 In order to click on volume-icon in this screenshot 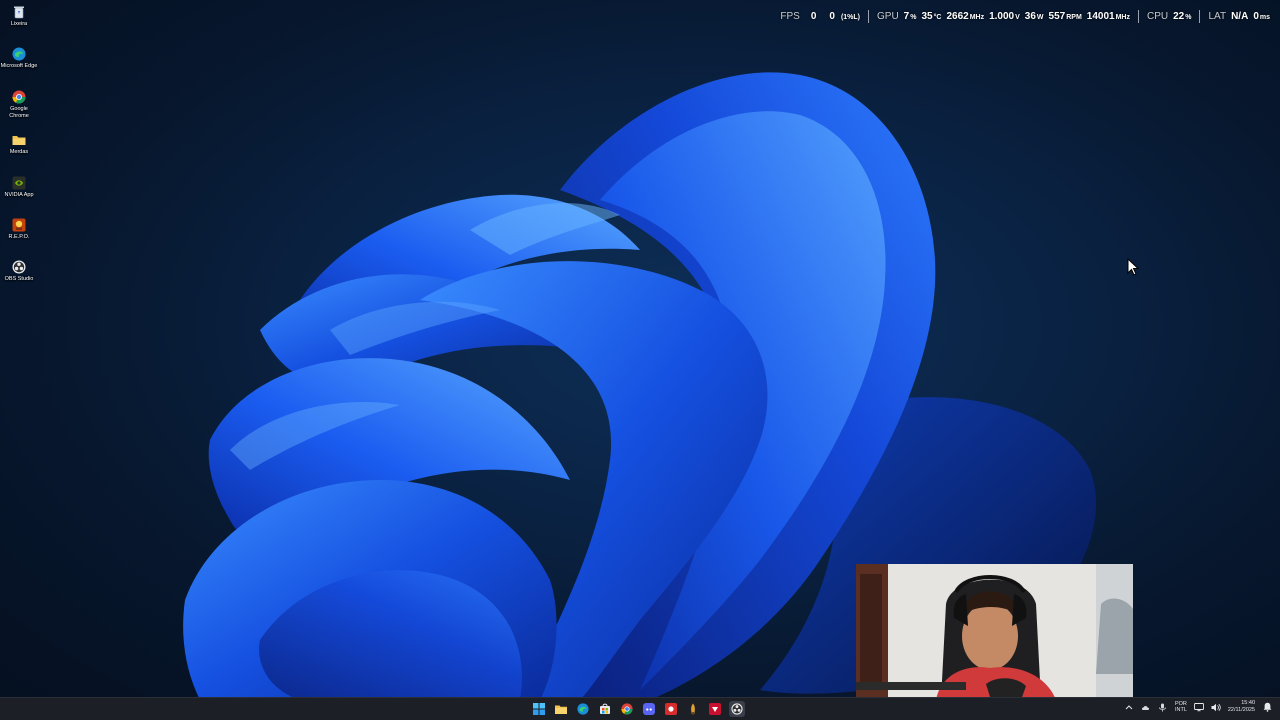, I will do `click(1216, 707)`.